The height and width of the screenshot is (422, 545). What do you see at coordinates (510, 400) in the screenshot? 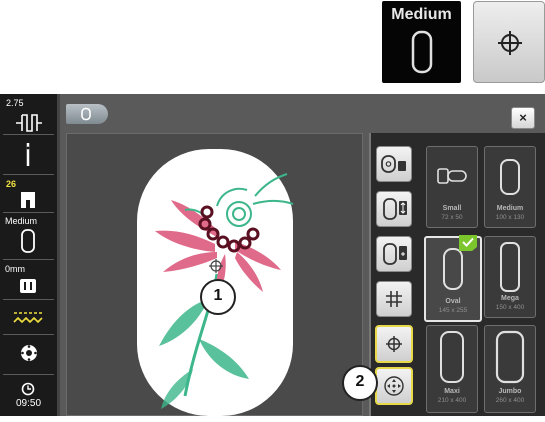
I see `hoop-size: 260 x 400` at bounding box center [510, 400].